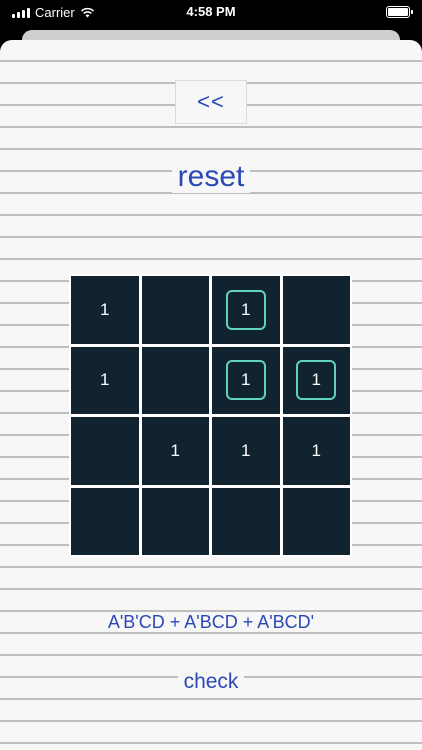 The width and height of the screenshot is (422, 750). Describe the element at coordinates (211, 102) in the screenshot. I see `back-button: <<` at that location.